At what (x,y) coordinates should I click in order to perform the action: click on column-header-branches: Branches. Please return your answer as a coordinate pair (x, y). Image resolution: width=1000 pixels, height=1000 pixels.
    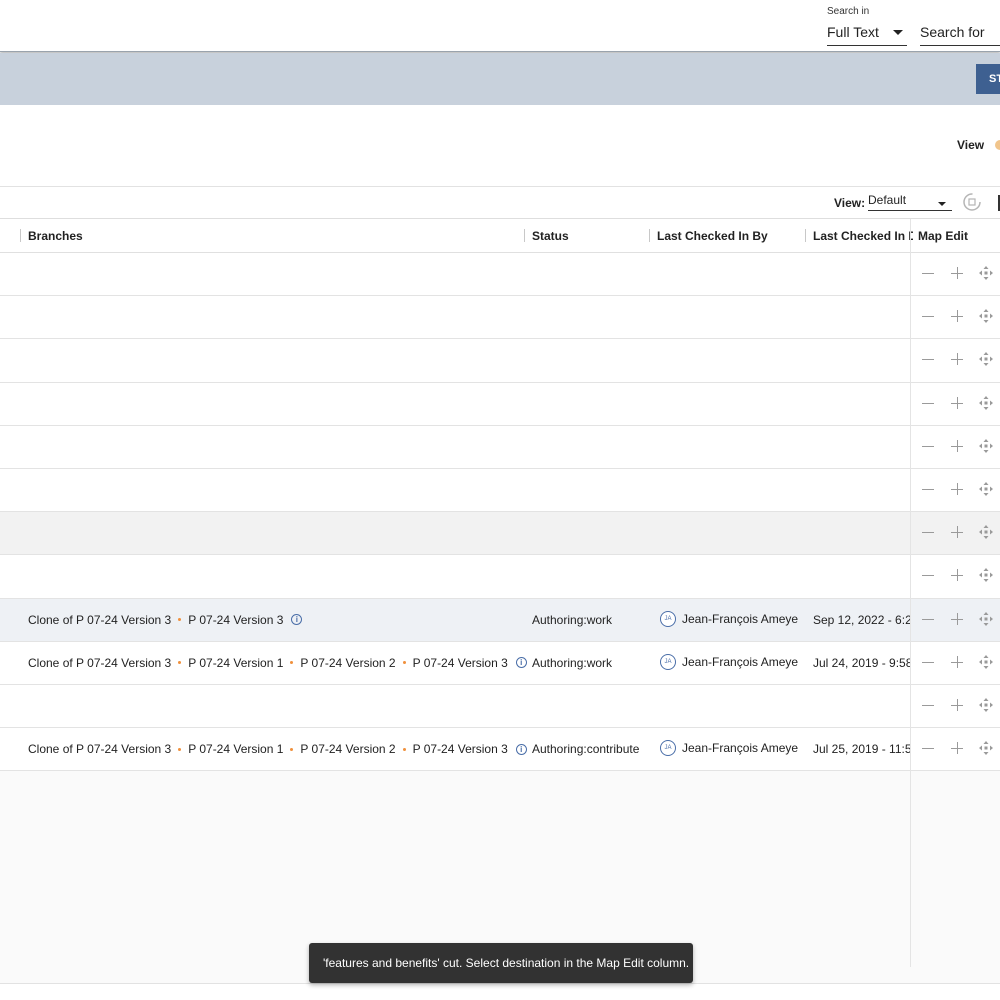
    Looking at the image, I should click on (55, 236).